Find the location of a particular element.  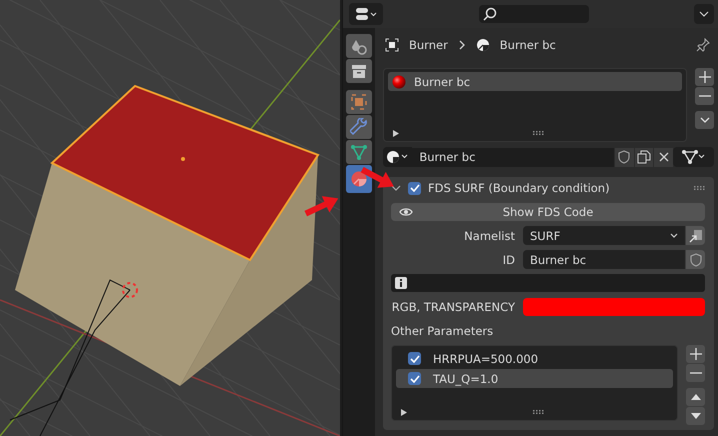

sphere-icon is located at coordinates (359, 179).